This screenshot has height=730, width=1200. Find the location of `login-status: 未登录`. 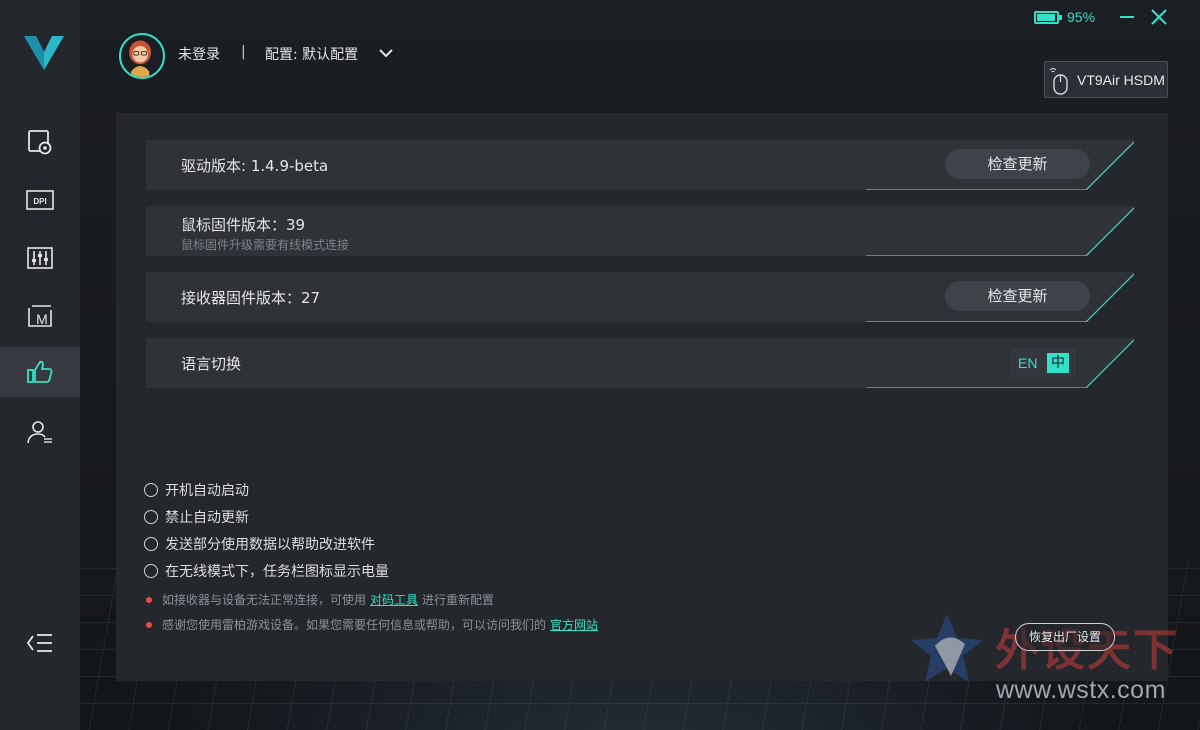

login-status: 未登录 is located at coordinates (199, 54).